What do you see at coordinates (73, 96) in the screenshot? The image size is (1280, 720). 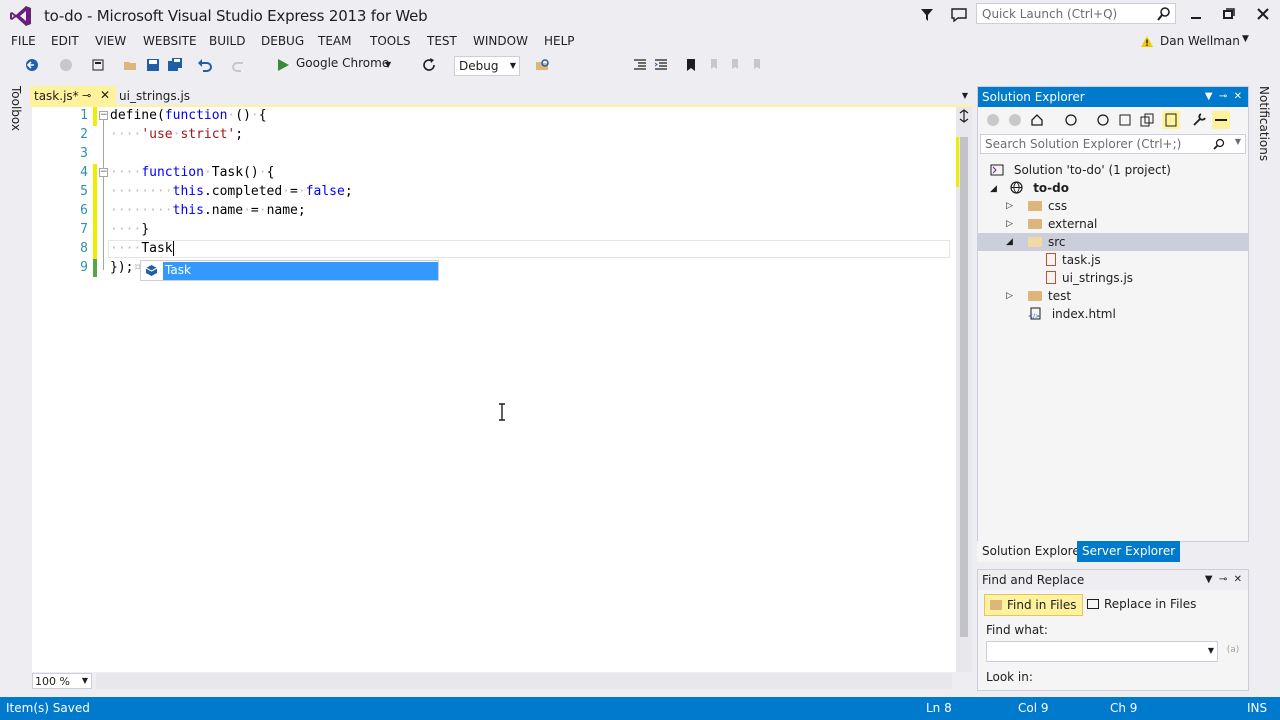 I see `tab-task-js: task.js* ⊸ ✕` at bounding box center [73, 96].